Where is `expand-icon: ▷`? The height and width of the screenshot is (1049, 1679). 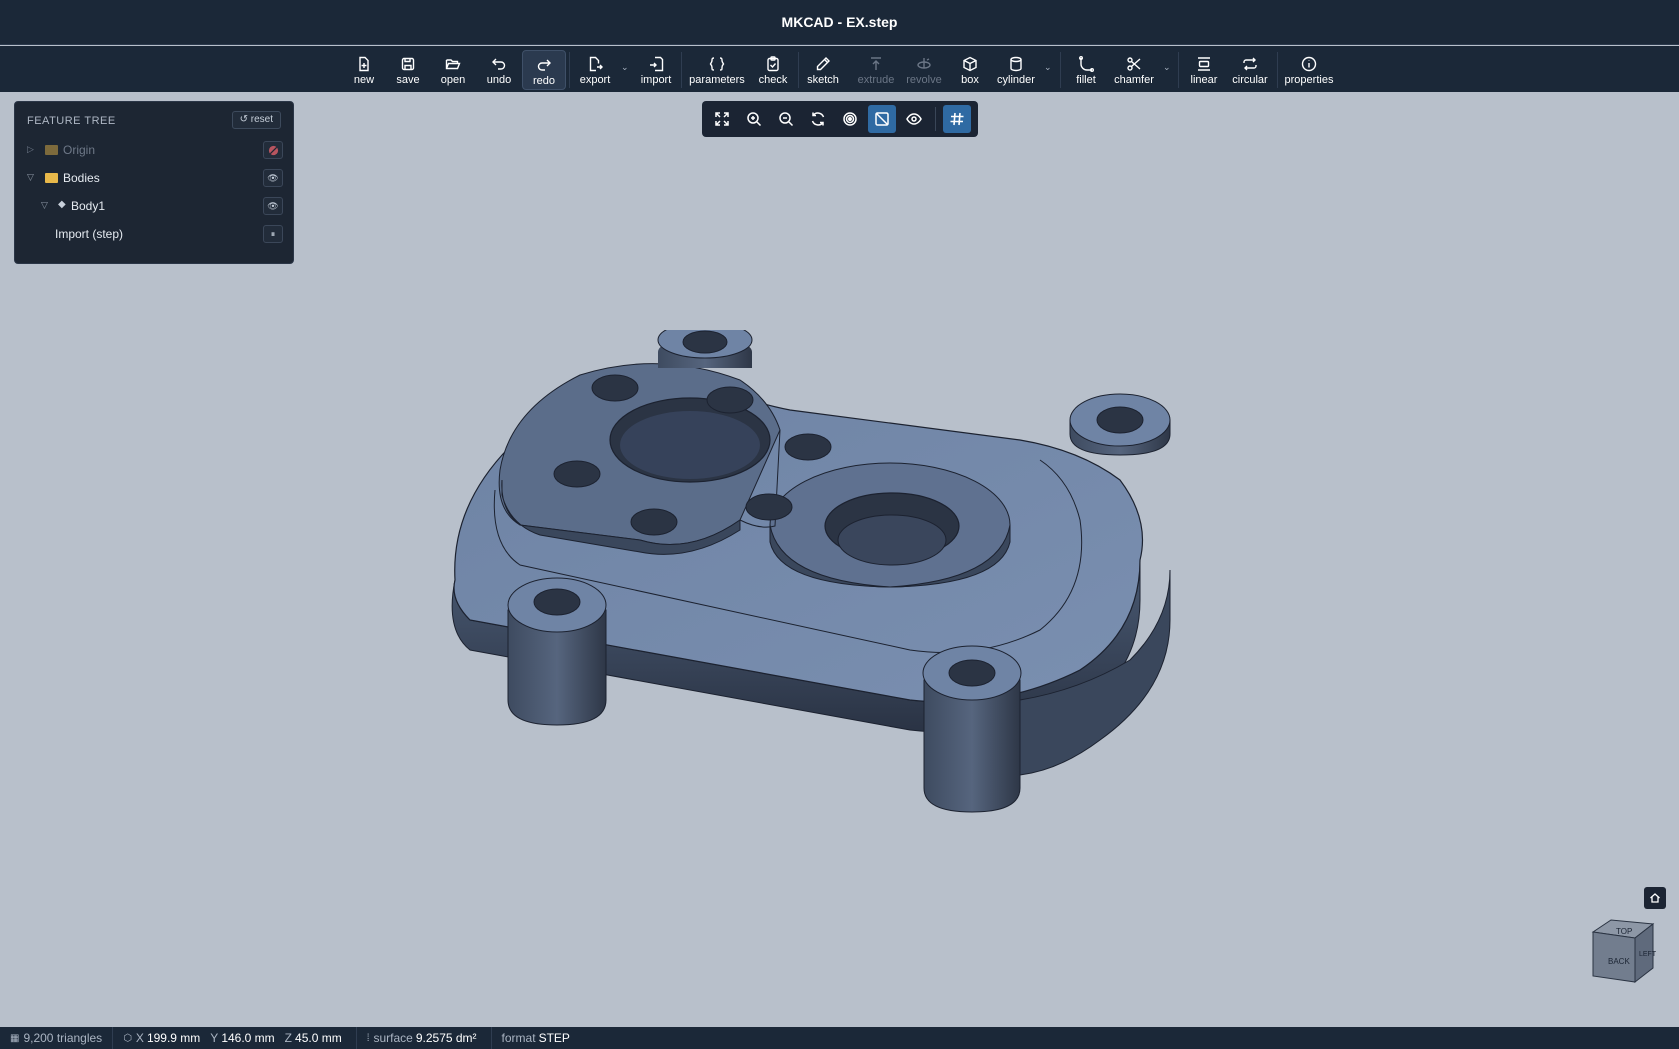 expand-icon: ▷ is located at coordinates (30, 149).